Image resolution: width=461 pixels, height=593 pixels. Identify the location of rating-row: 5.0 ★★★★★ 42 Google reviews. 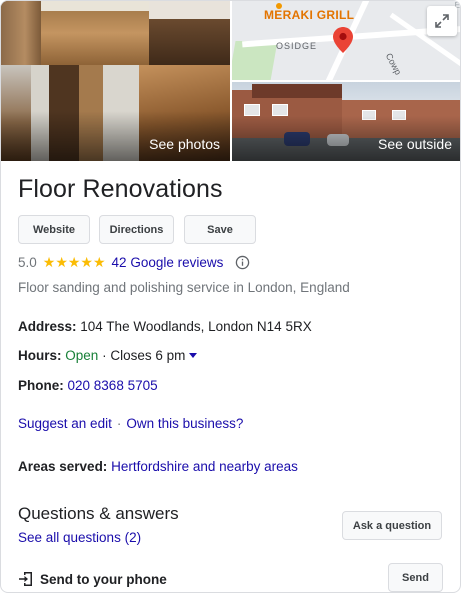
(134, 262).